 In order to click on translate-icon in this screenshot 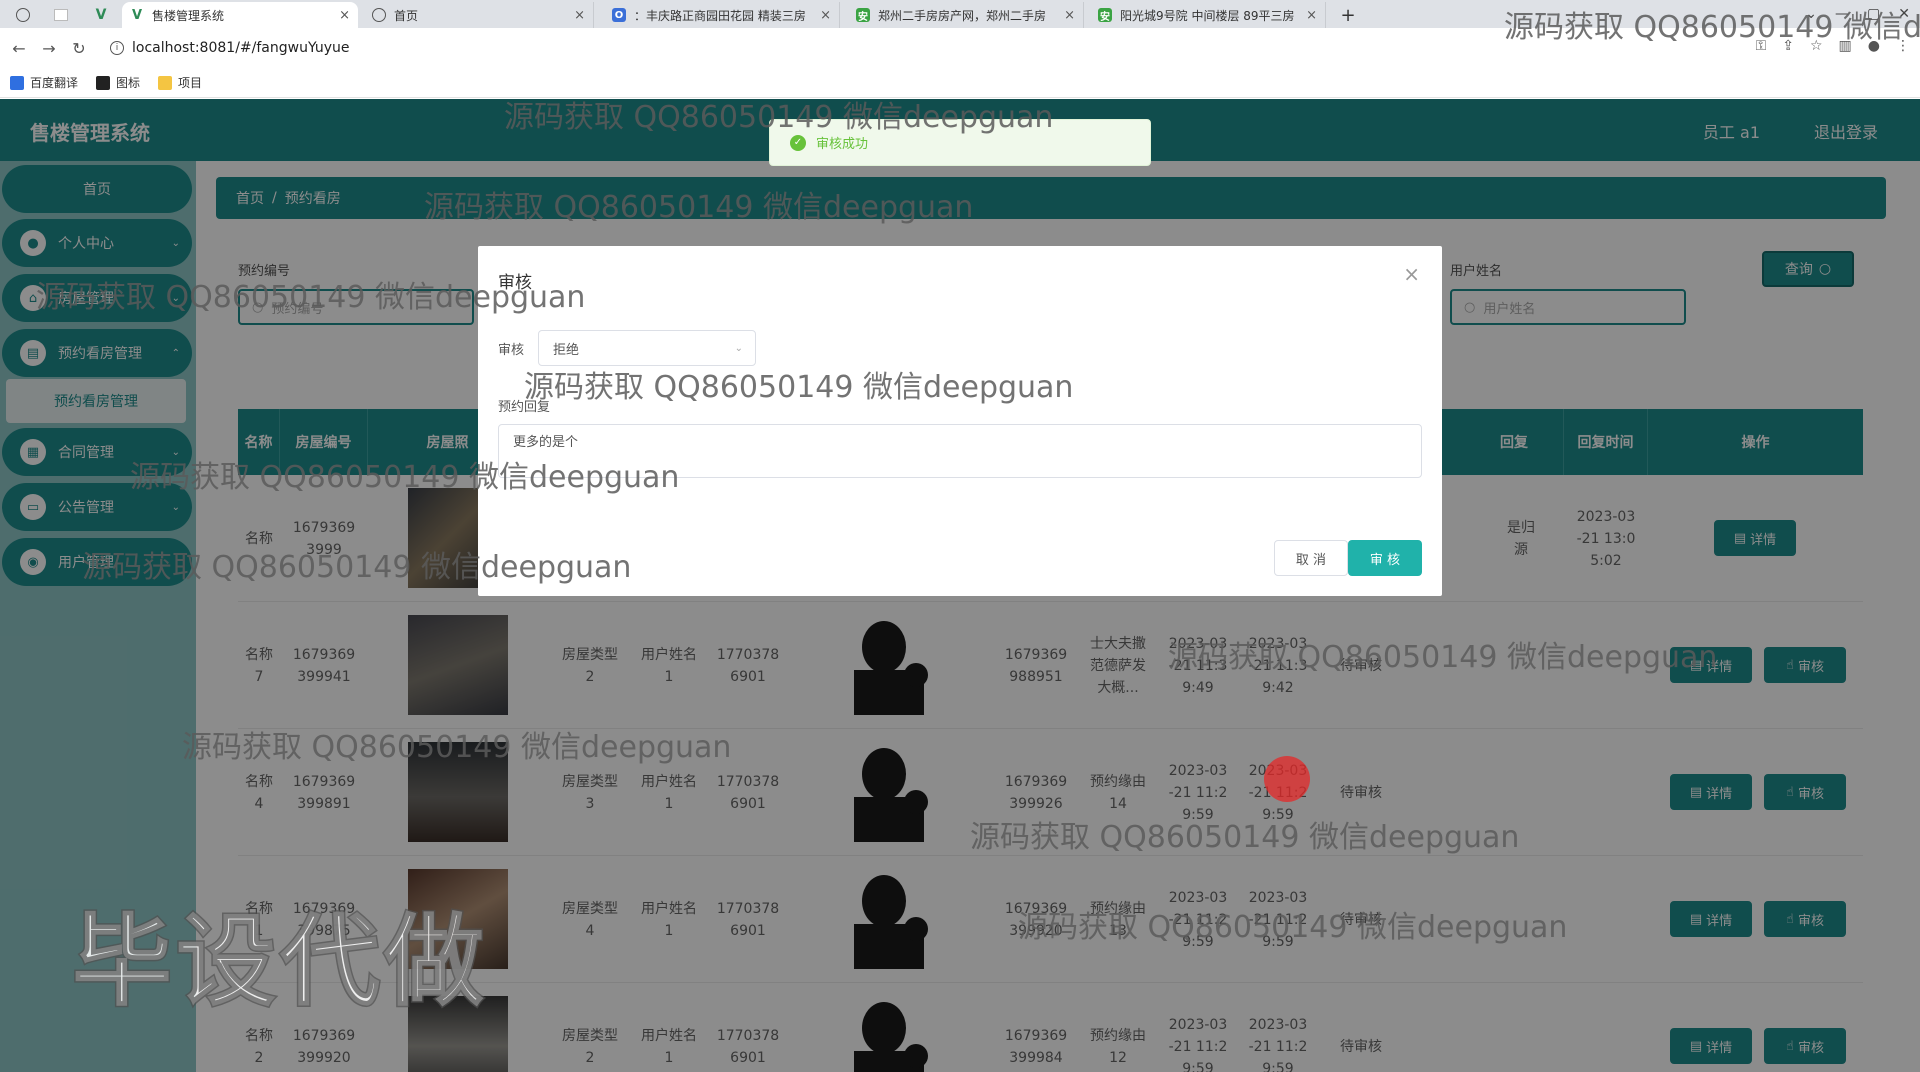, I will do `click(17, 82)`.